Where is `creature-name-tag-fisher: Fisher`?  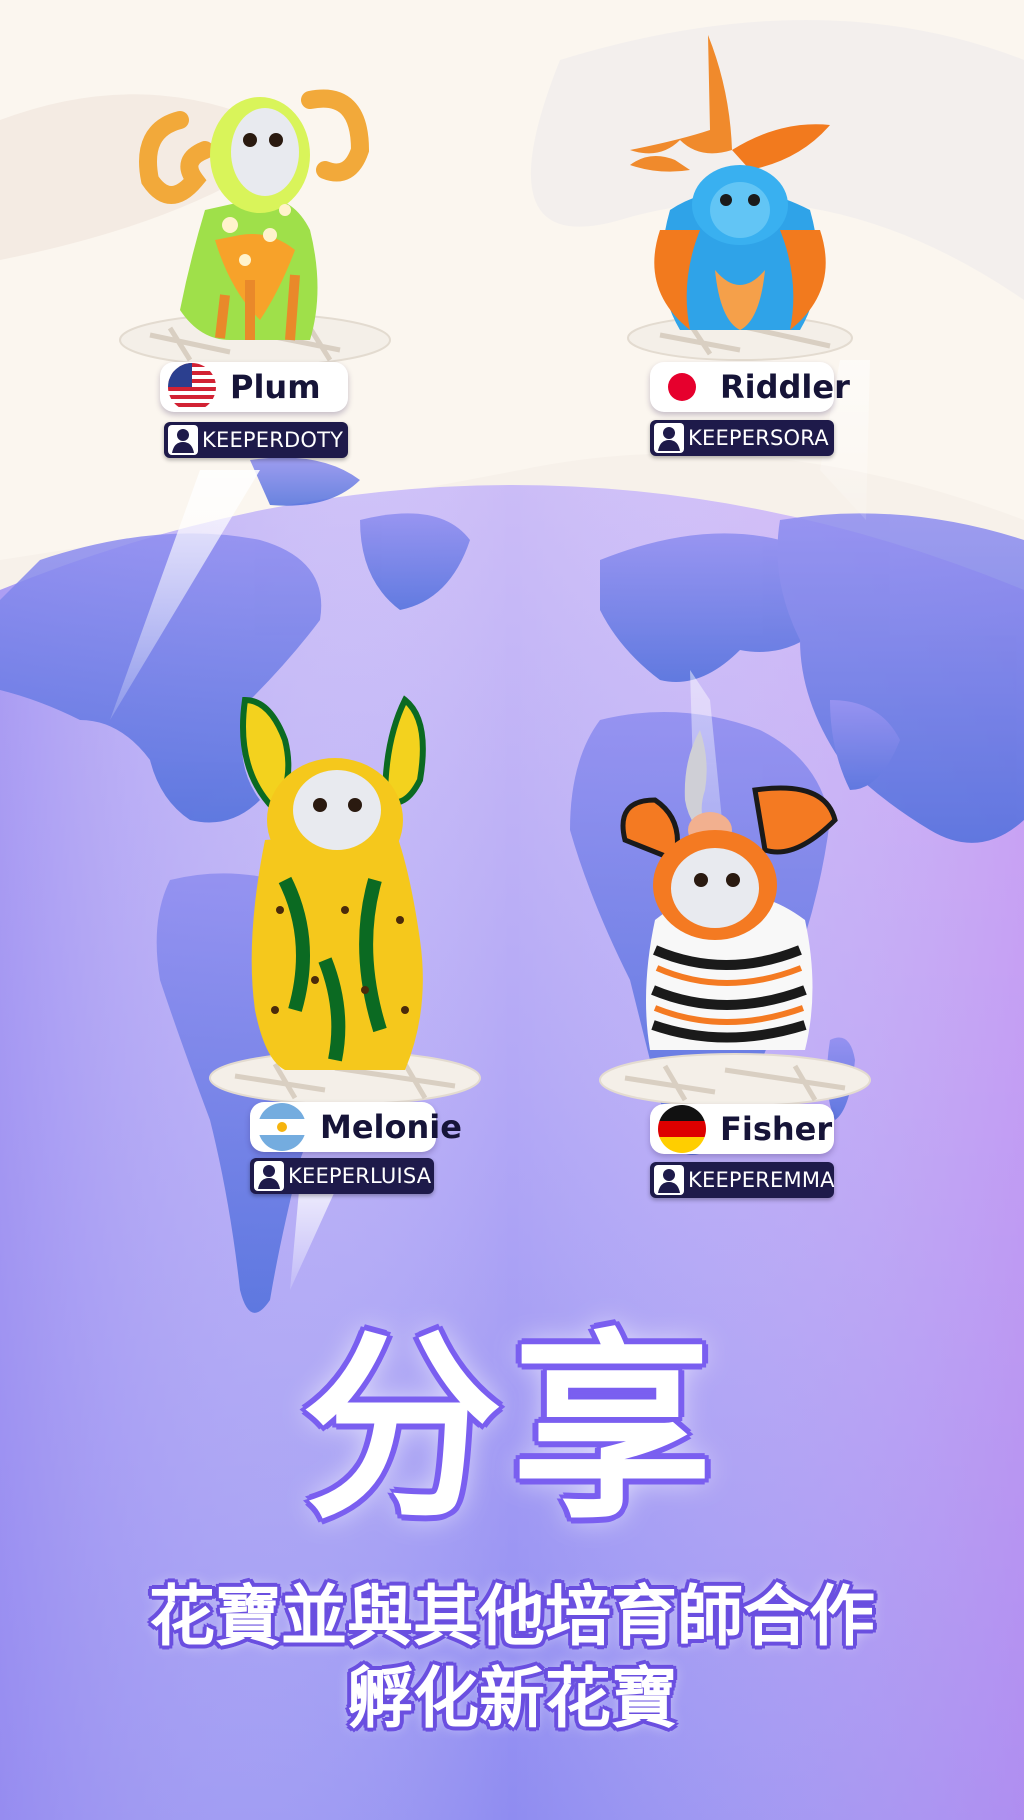 creature-name-tag-fisher: Fisher is located at coordinates (742, 1129).